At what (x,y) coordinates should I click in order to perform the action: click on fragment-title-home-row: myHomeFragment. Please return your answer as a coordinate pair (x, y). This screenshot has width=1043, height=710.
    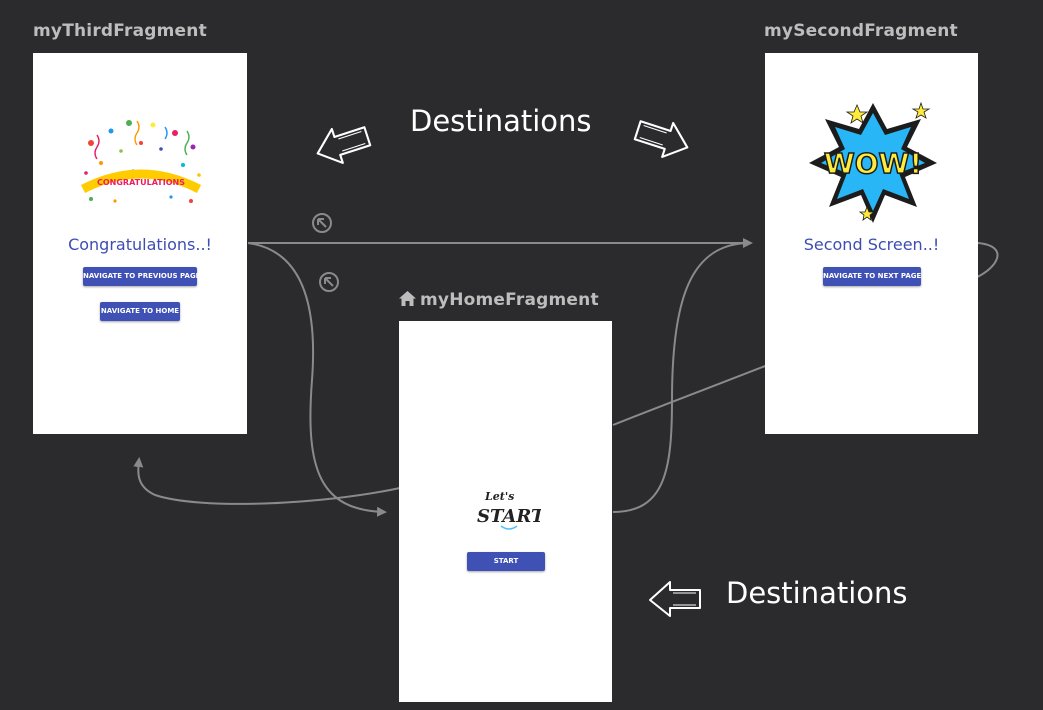
    Looking at the image, I should click on (498, 300).